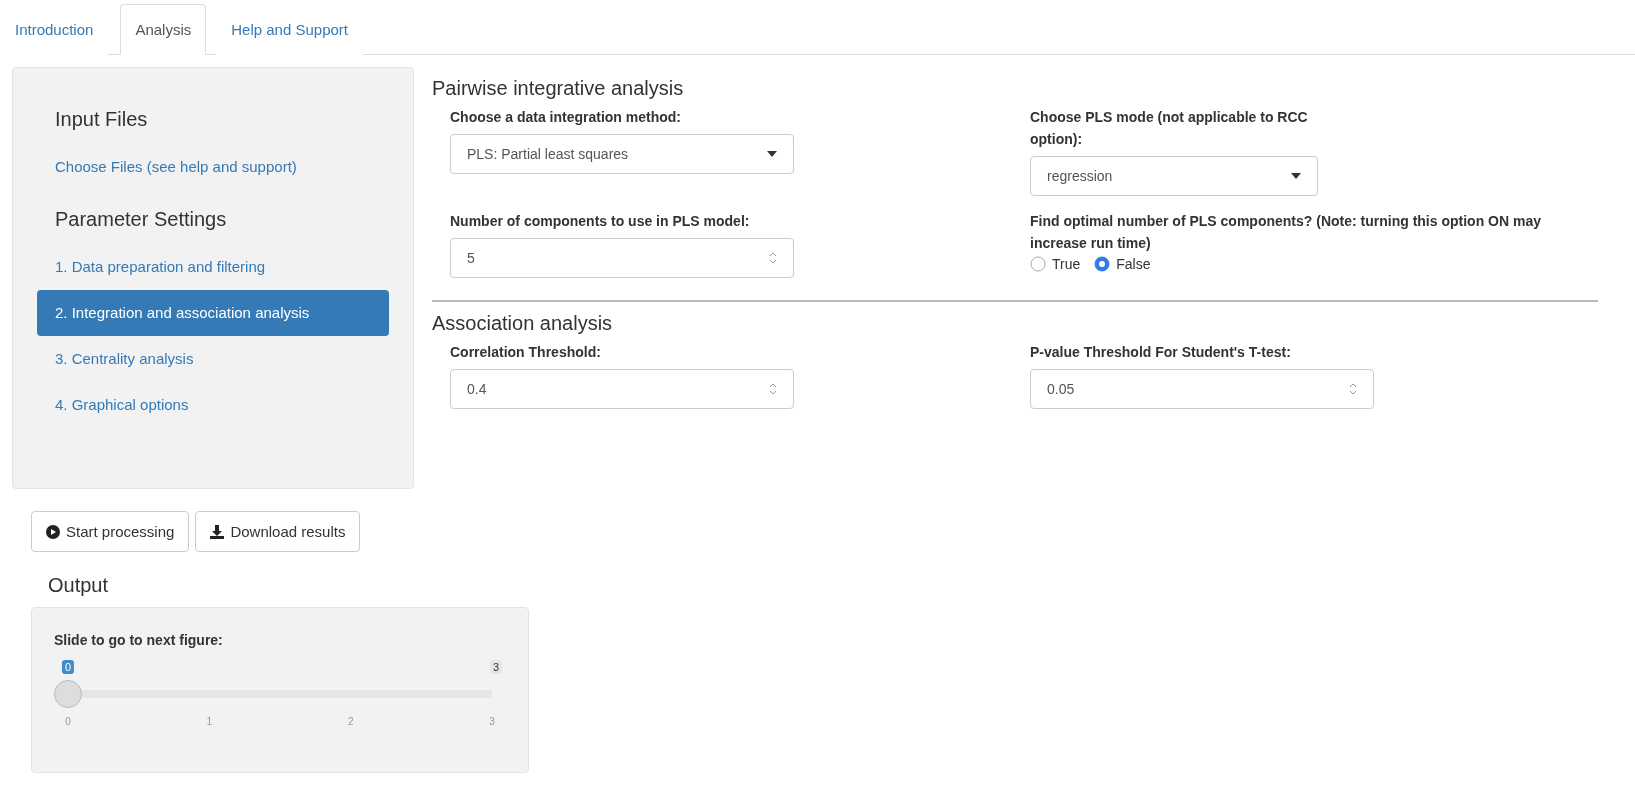 The width and height of the screenshot is (1635, 800). What do you see at coordinates (213, 359) in the screenshot?
I see `sidebar-item: 3. Centrality analysis` at bounding box center [213, 359].